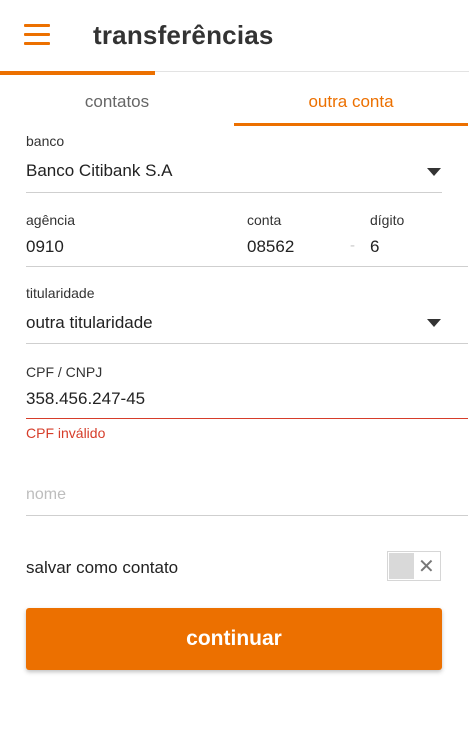 Image resolution: width=469 pixels, height=735 pixels. Describe the element at coordinates (46, 495) in the screenshot. I see `nome-input: nome` at that location.